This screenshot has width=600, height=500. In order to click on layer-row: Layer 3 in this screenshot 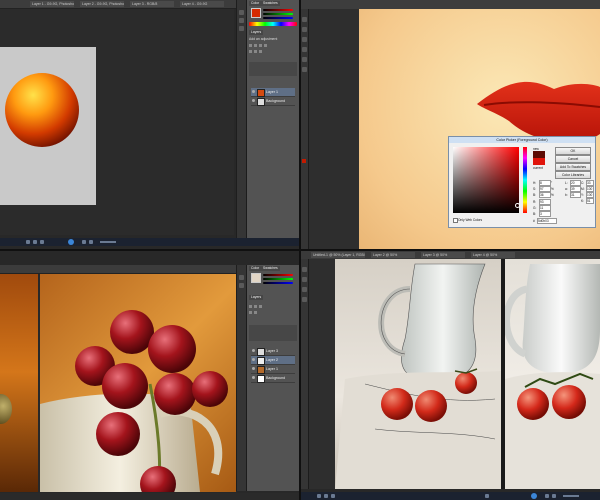, I will do `click(273, 351)`.